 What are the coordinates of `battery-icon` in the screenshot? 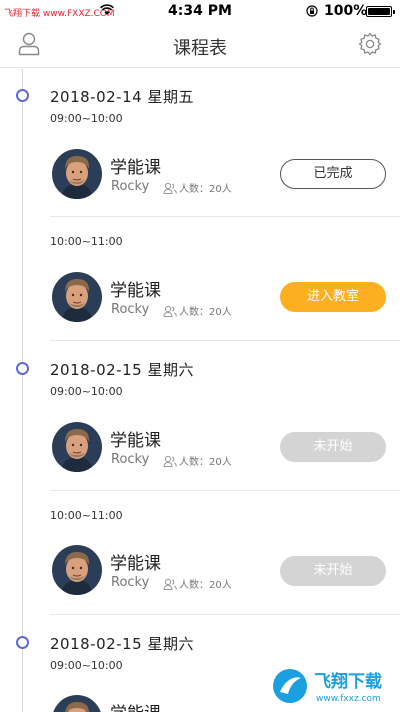 It's located at (380, 11).